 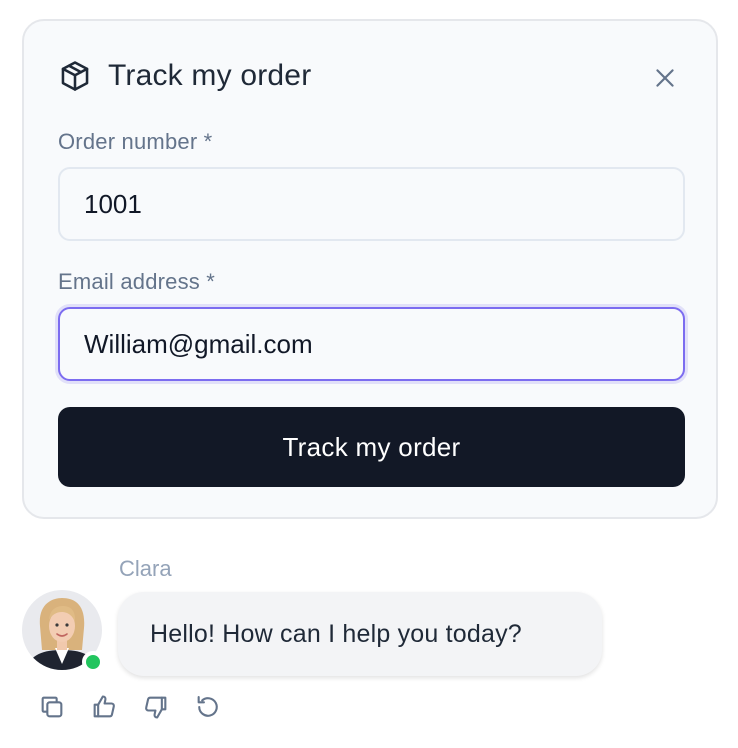 I want to click on copy-icon, so click(x=52, y=707).